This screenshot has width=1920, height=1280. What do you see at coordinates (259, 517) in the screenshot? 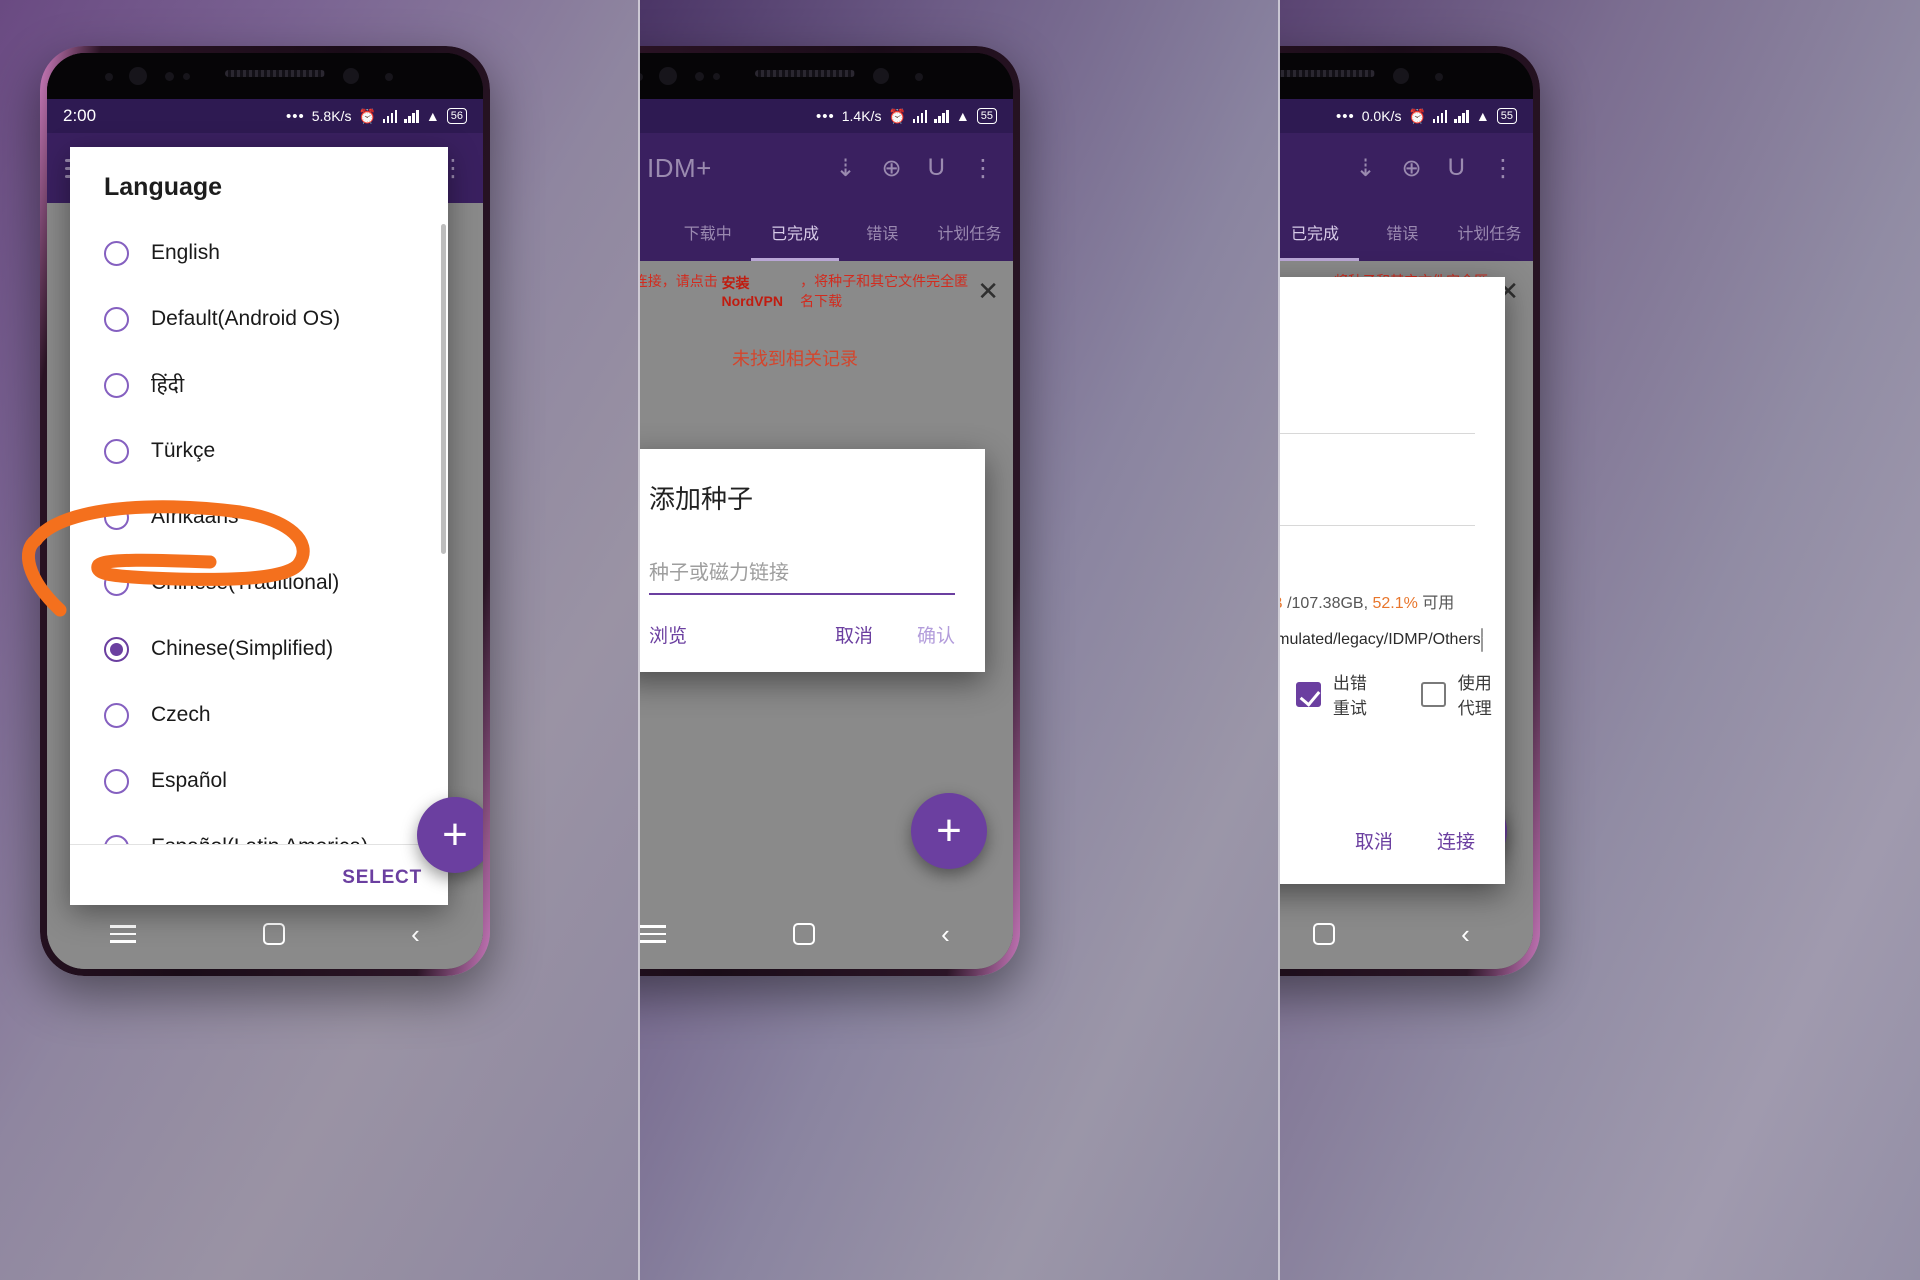
I see `language-option: Afrikaans` at bounding box center [259, 517].